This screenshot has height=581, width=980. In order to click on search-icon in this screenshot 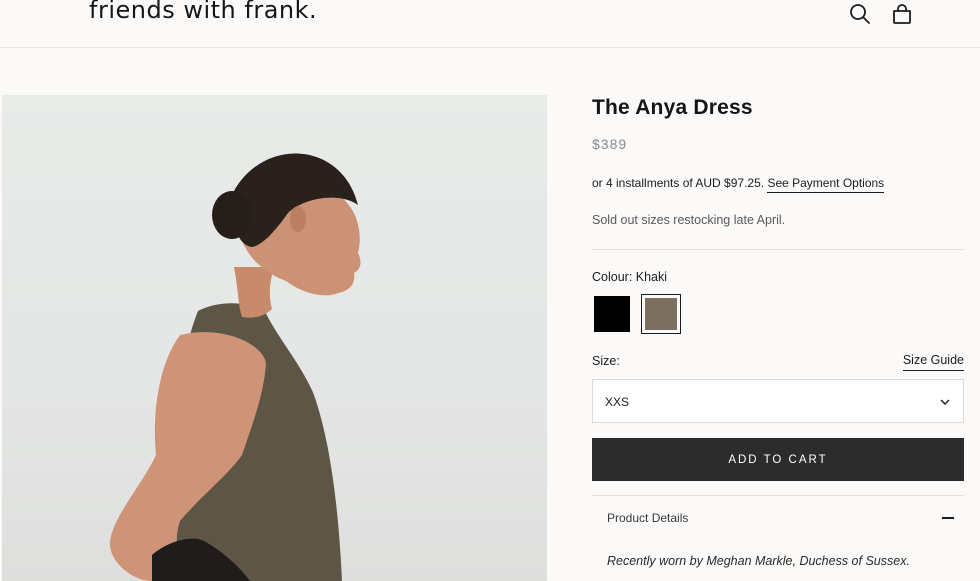, I will do `click(860, 14)`.